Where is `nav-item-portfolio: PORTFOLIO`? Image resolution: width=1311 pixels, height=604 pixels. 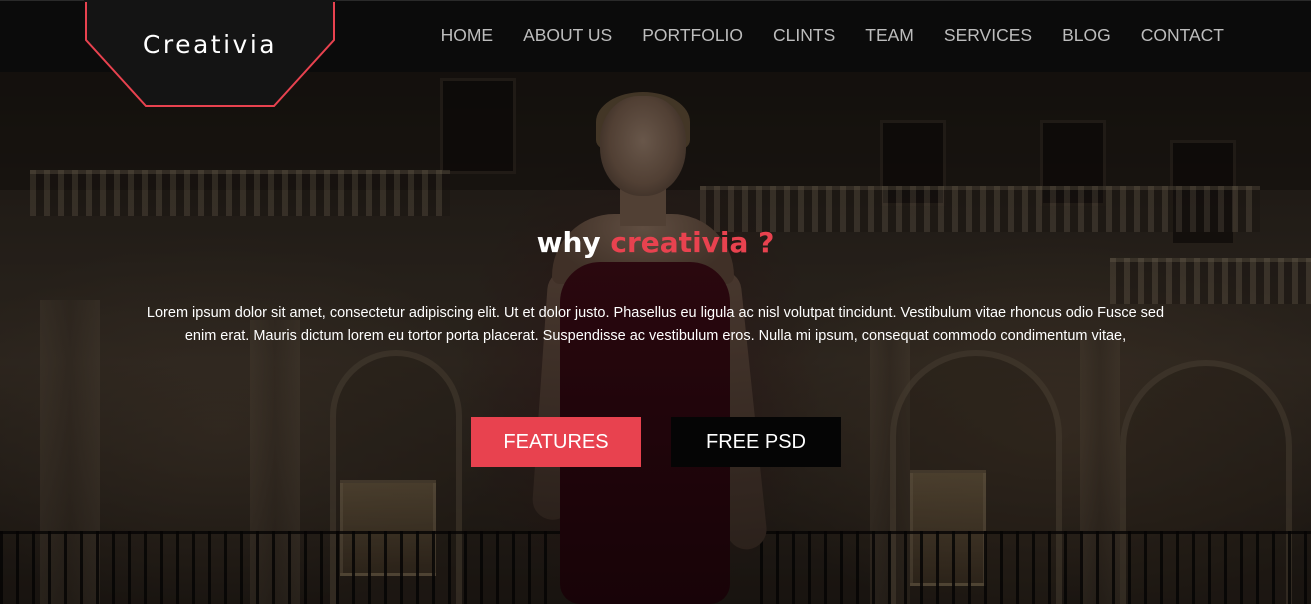
nav-item-portfolio: PORTFOLIO is located at coordinates (692, 35).